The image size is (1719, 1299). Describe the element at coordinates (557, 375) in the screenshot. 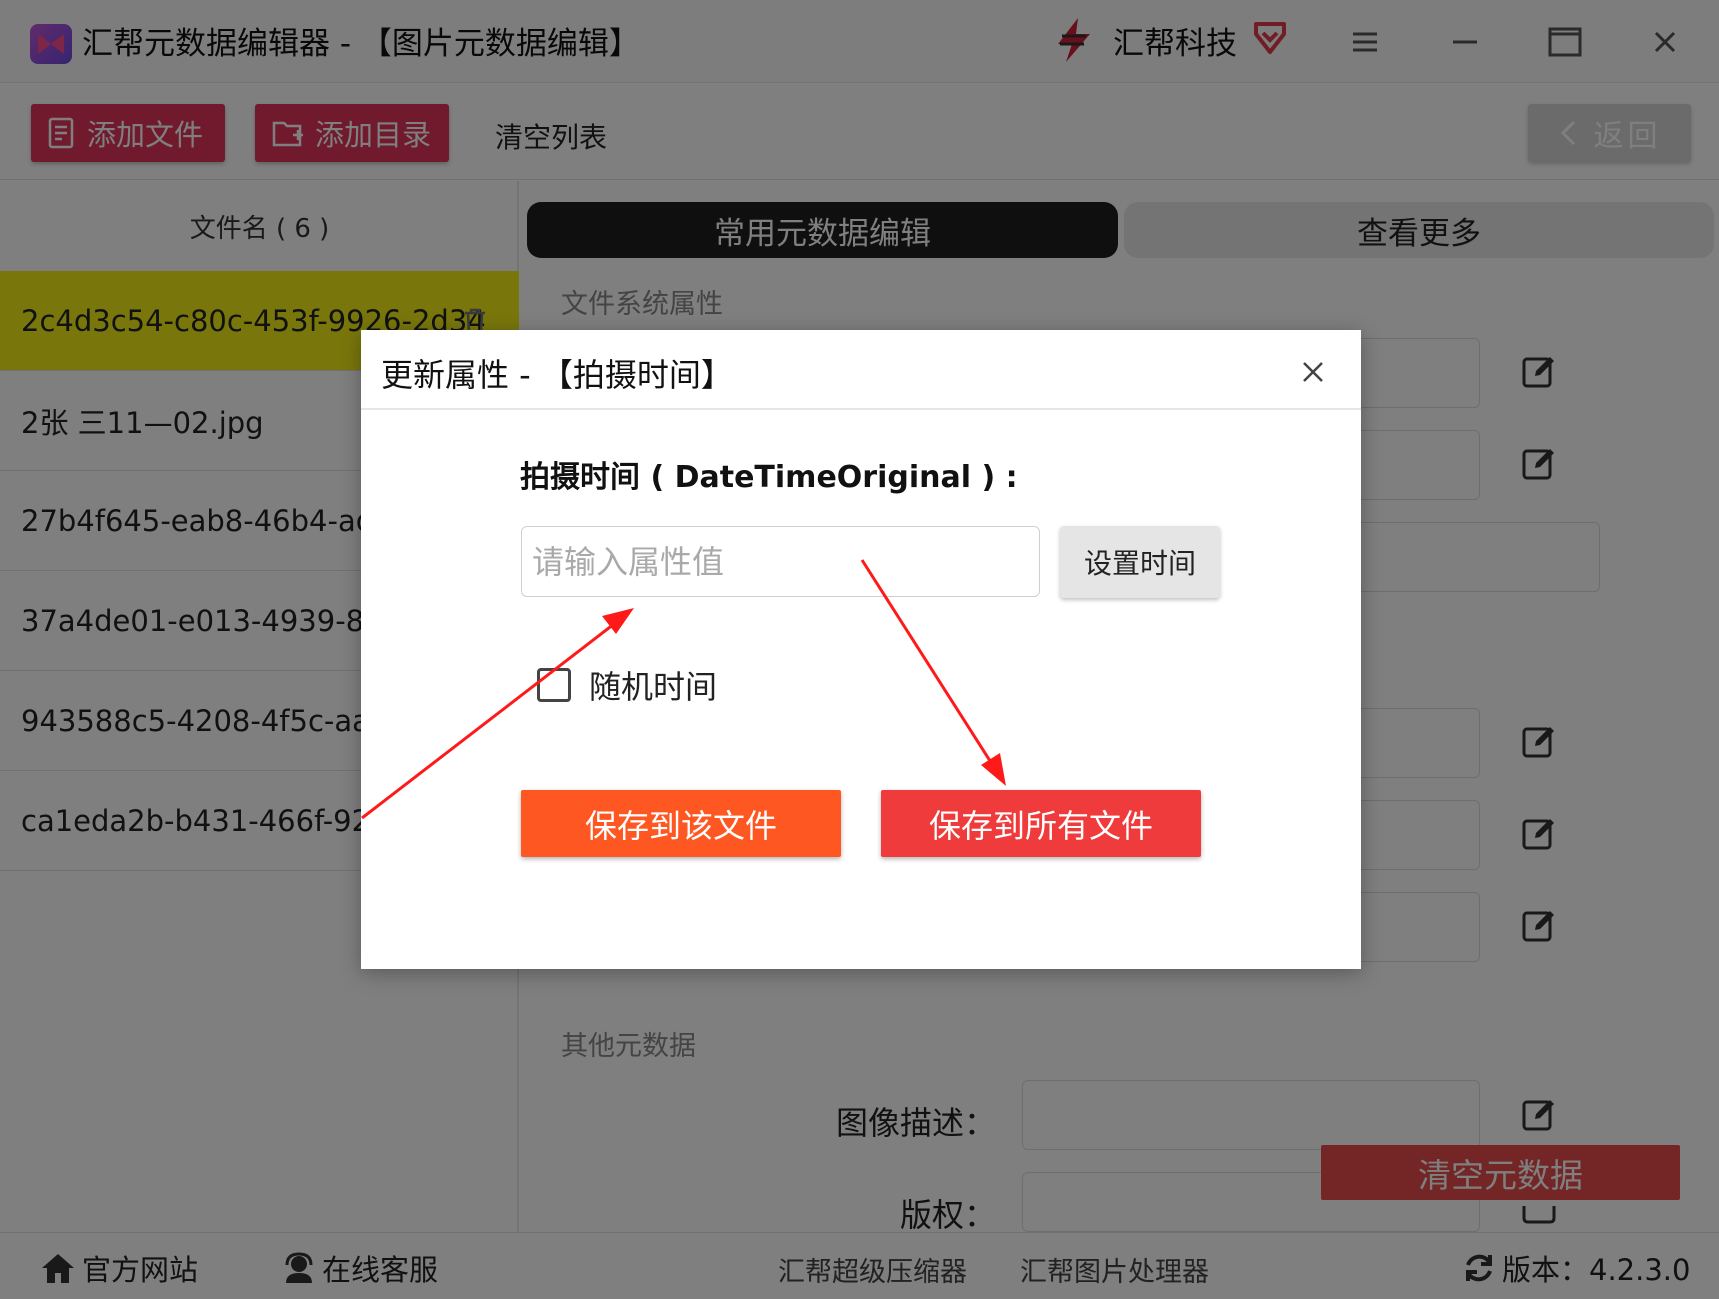

I see `dialog-title: 更新属性 - 【拍摄时间】` at that location.